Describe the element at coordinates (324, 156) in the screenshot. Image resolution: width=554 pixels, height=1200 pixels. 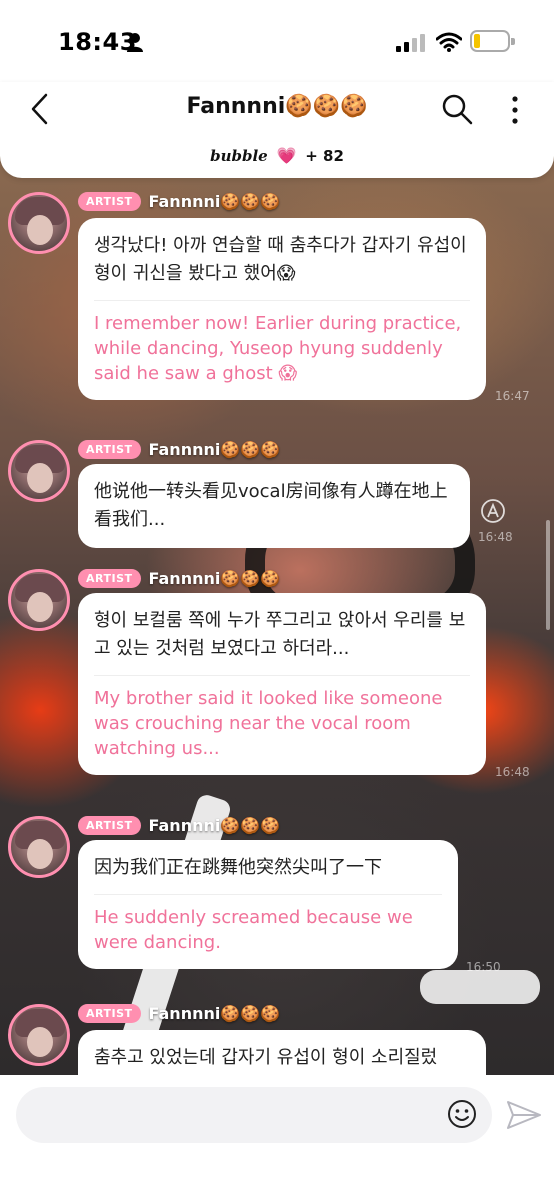
I see `subscriber-count: + 82` at that location.